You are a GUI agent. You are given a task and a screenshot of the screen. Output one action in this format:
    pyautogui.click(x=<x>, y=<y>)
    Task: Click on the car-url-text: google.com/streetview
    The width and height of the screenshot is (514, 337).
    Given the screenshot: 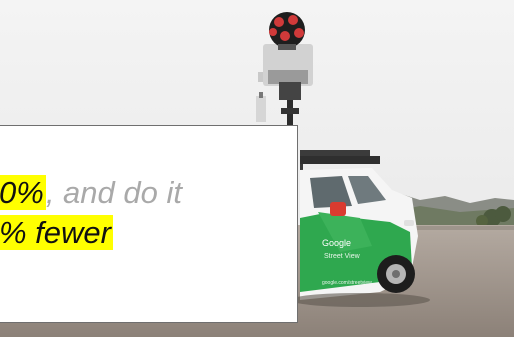 What is the action you would take?
    pyautogui.click(x=347, y=283)
    